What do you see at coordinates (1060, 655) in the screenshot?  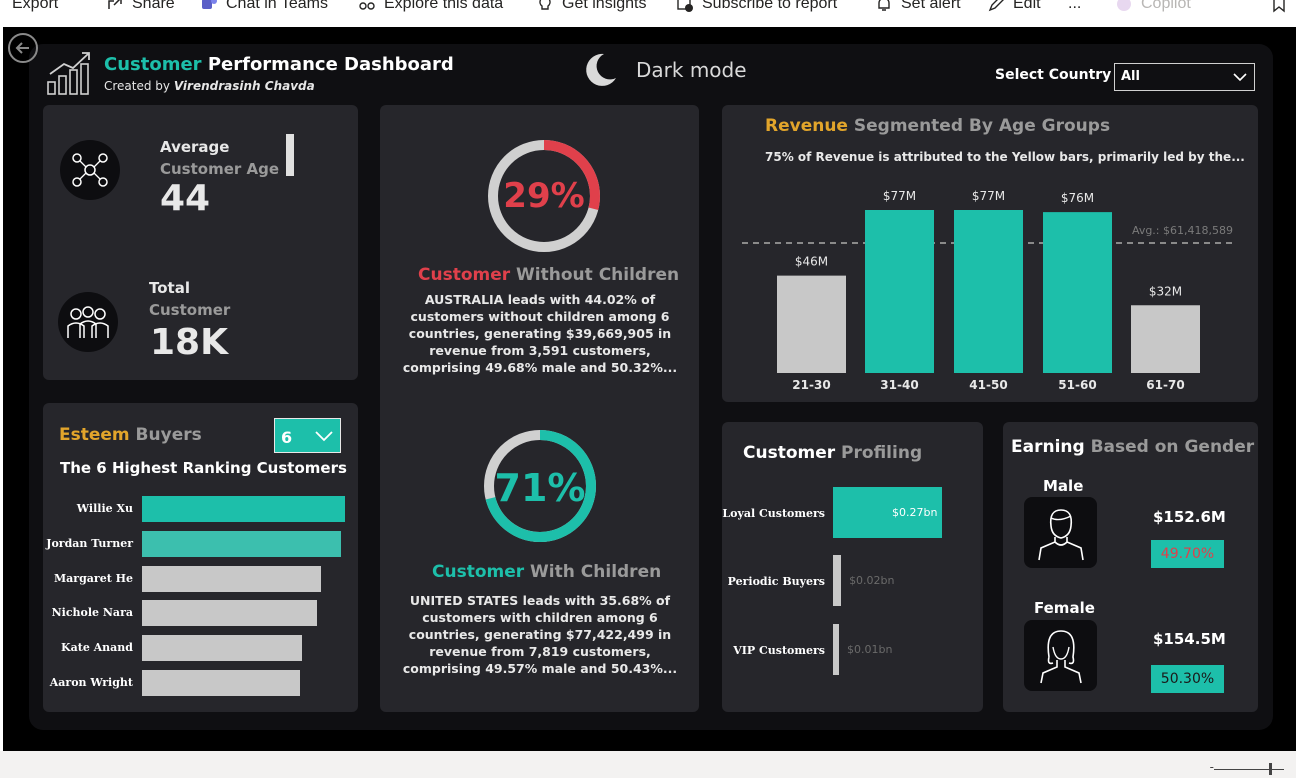 I see `female-icon` at bounding box center [1060, 655].